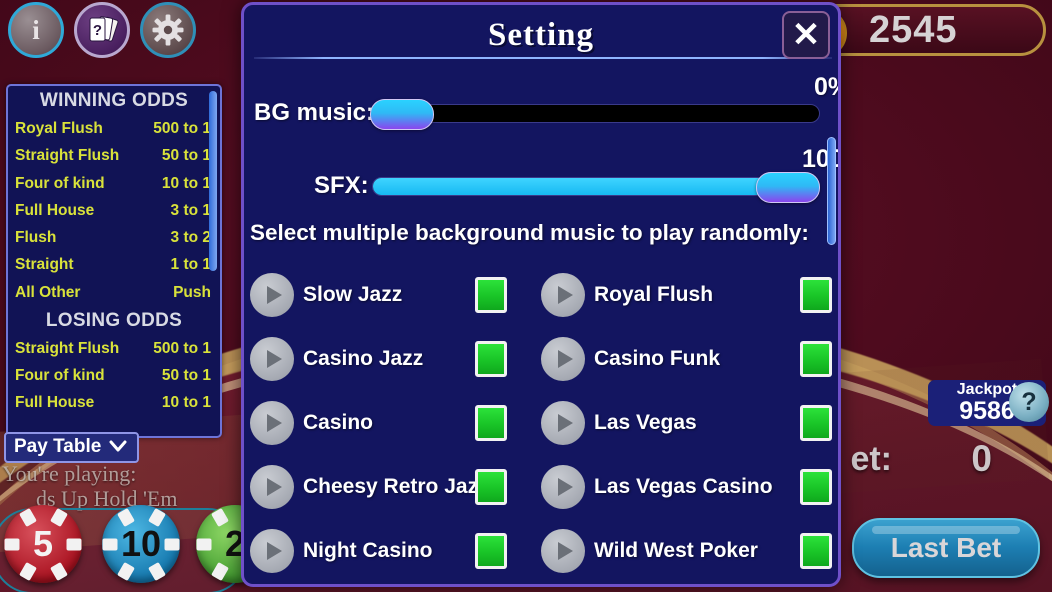 This screenshot has width=1052, height=592. What do you see at coordinates (395, 551) in the screenshot?
I see `music-track-night-casino: Night Casino` at bounding box center [395, 551].